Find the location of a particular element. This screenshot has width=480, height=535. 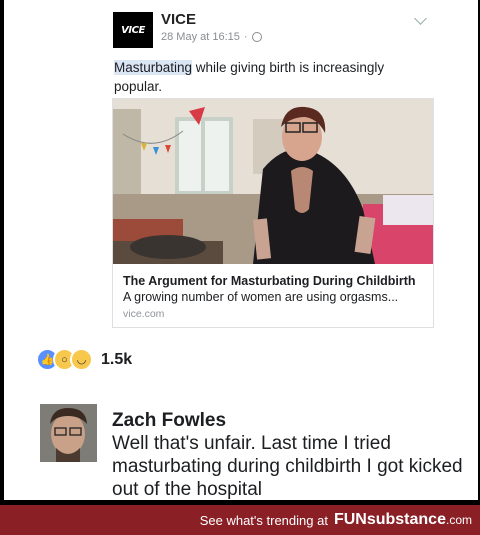

avatar is located at coordinates (68, 433).